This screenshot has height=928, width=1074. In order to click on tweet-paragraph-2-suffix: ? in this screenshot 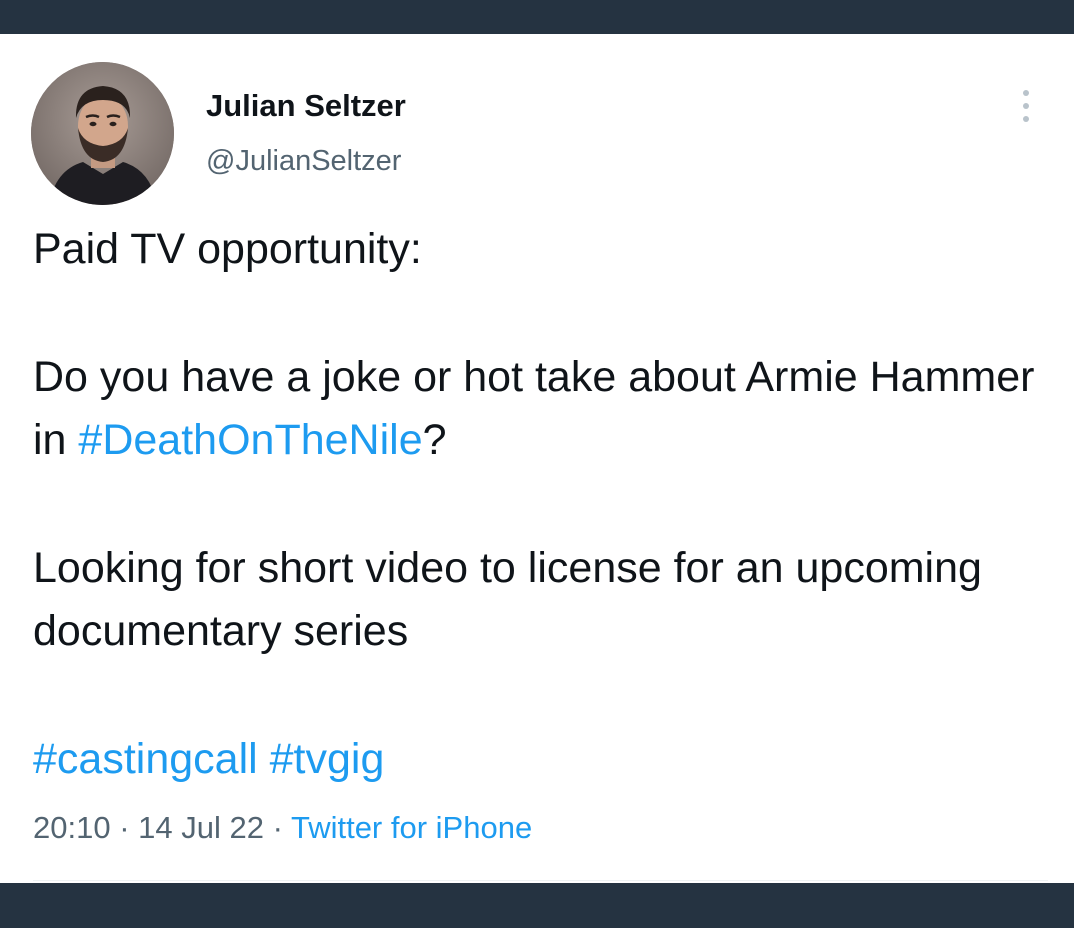, I will do `click(434, 440)`.